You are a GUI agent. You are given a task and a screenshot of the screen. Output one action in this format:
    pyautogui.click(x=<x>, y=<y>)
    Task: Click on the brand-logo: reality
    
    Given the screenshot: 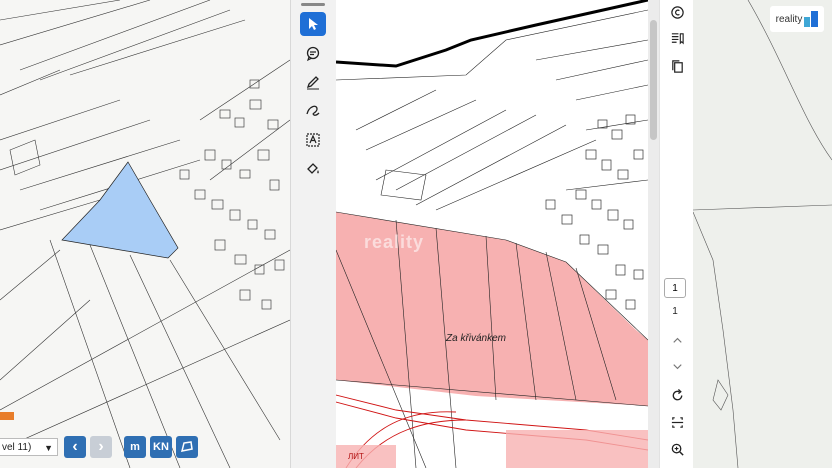 What is the action you would take?
    pyautogui.click(x=797, y=19)
    